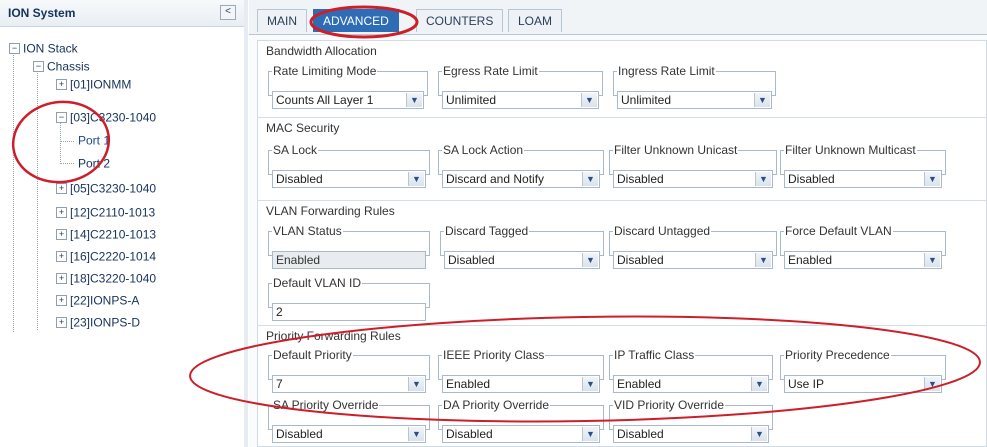 The image size is (987, 447). What do you see at coordinates (94, 163) in the screenshot?
I see `tree-node-port-2: Port 2` at bounding box center [94, 163].